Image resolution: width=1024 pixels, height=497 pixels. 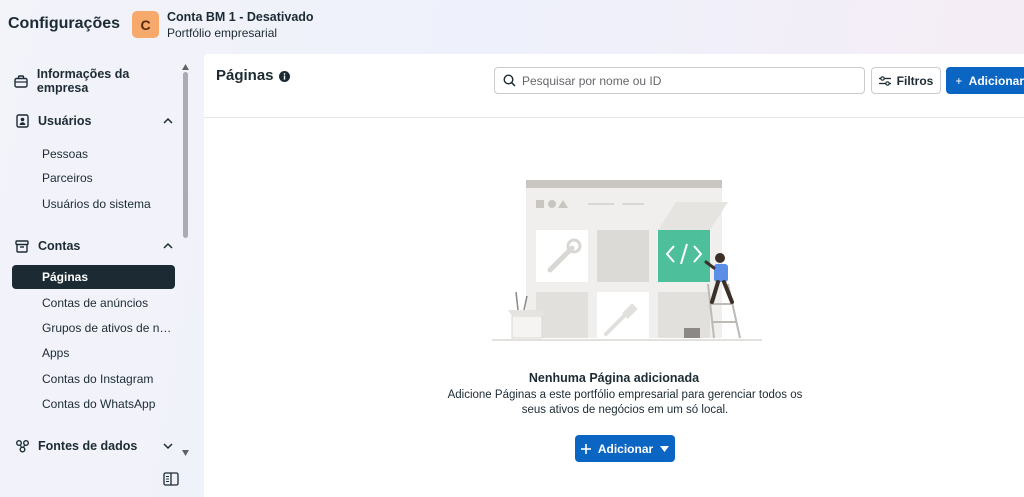 What do you see at coordinates (240, 17) in the screenshot?
I see `account-name: Conta BM 1 - Desativado` at bounding box center [240, 17].